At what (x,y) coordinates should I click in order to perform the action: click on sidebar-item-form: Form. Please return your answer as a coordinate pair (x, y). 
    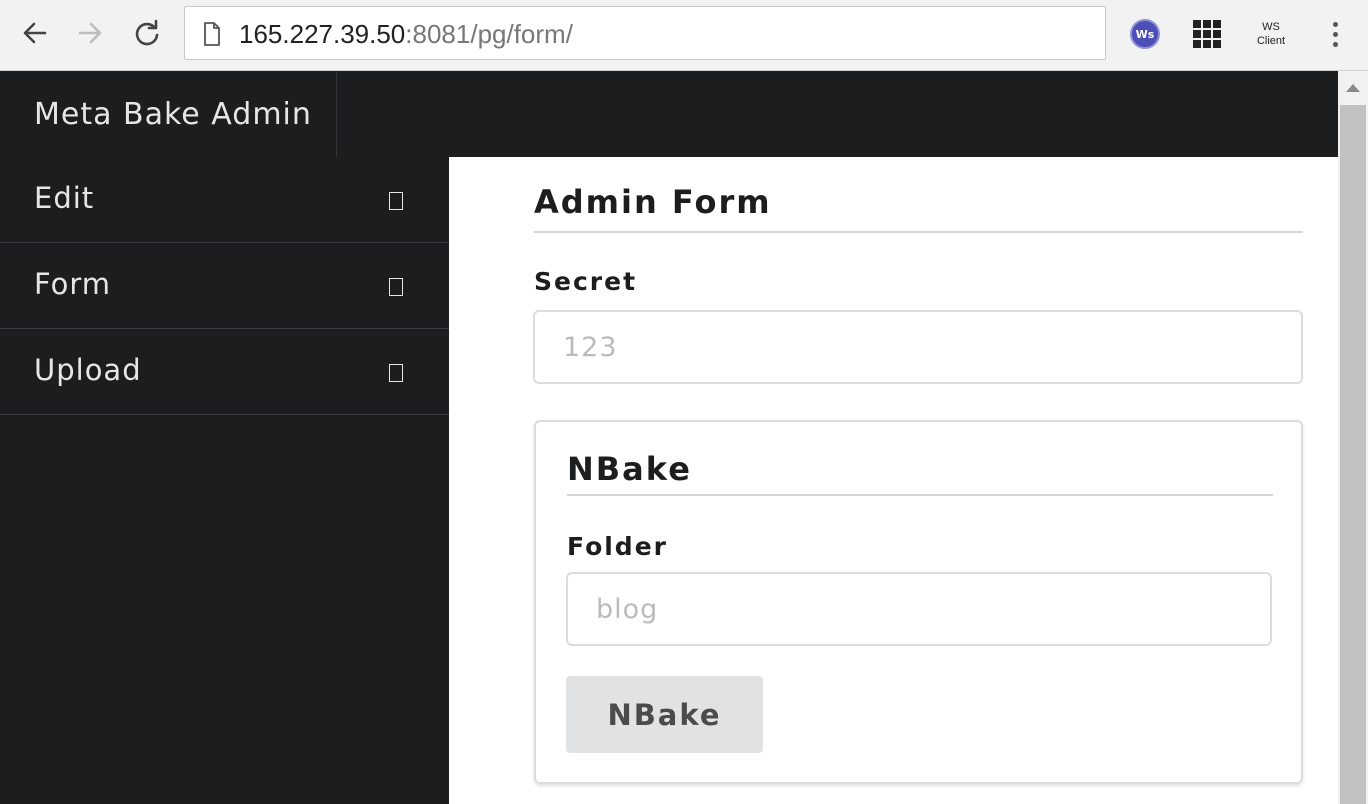
    Looking at the image, I should click on (224, 286).